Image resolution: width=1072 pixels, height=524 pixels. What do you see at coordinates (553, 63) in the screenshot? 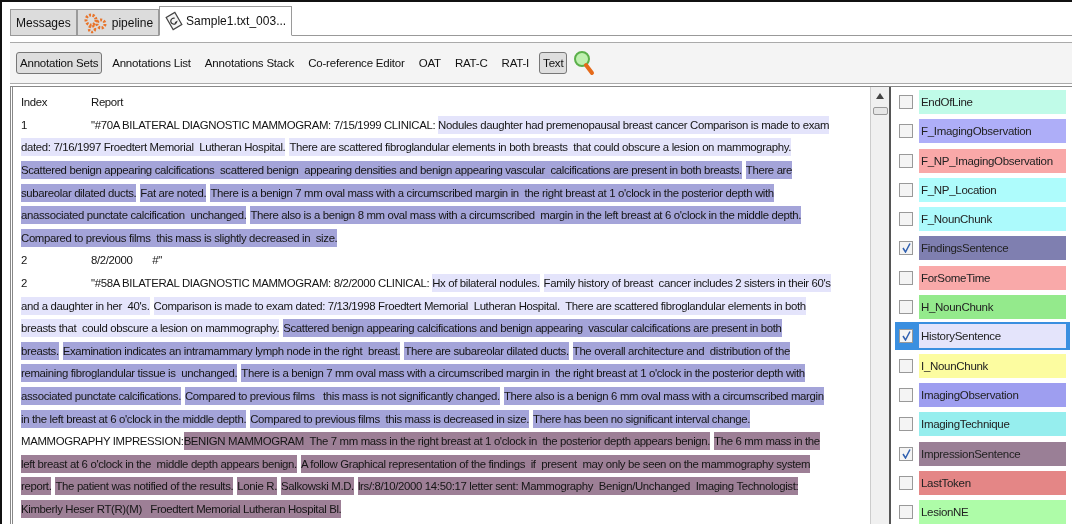
I see `toolbar-button: Text` at bounding box center [553, 63].